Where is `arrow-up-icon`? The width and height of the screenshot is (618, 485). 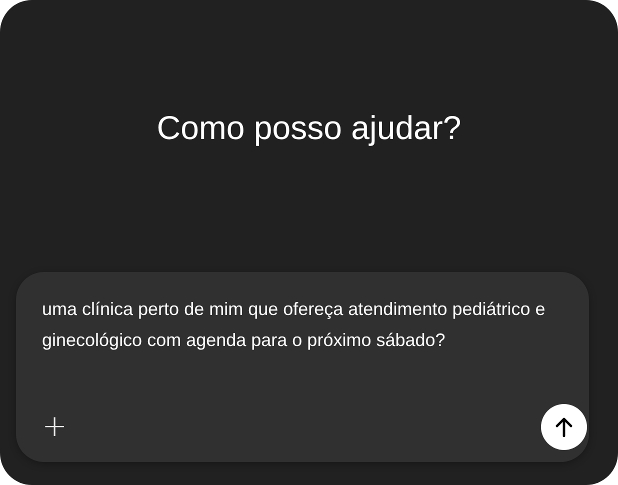 arrow-up-icon is located at coordinates (564, 427).